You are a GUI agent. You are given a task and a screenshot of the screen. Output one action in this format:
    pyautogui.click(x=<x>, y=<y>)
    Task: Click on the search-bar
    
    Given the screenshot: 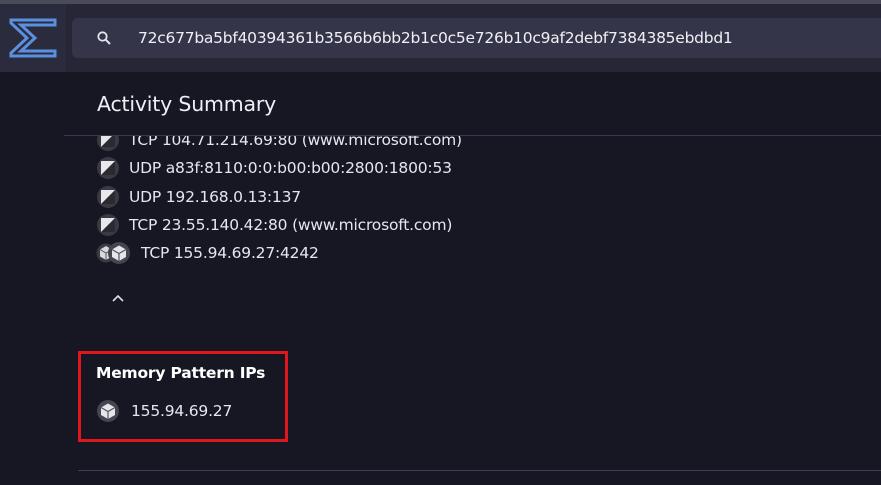 What is the action you would take?
    pyautogui.click(x=476, y=38)
    